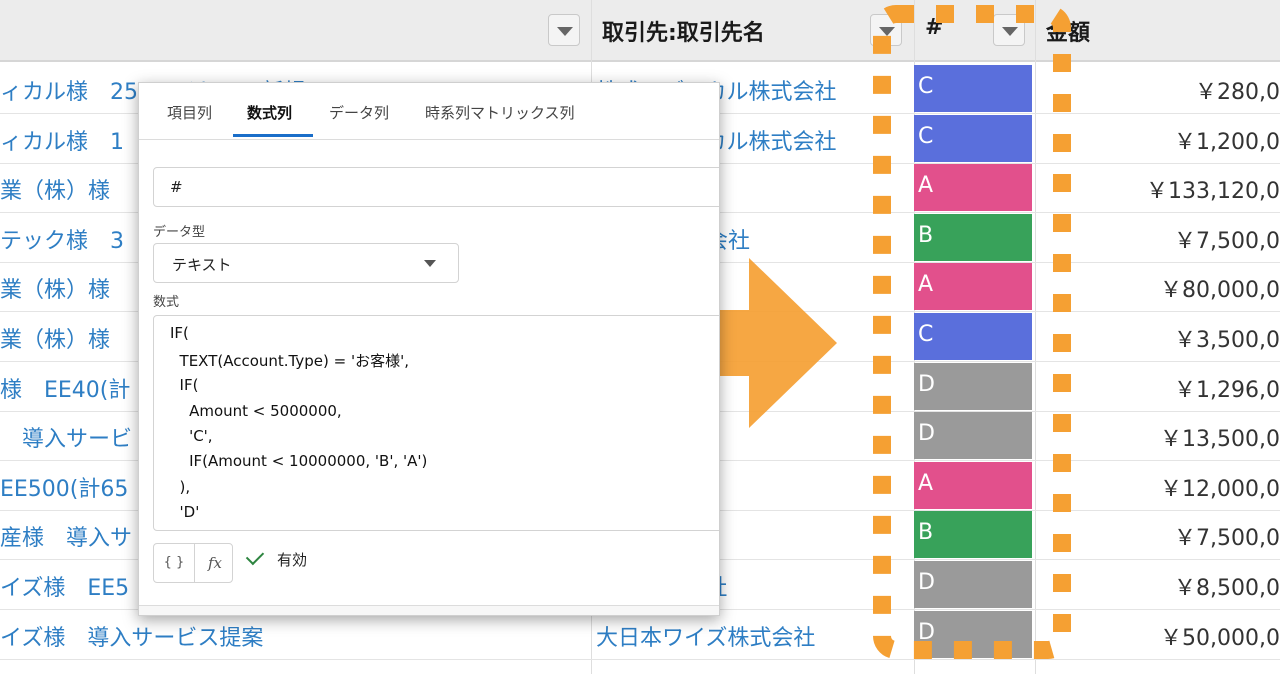 The image size is (1280, 674). Describe the element at coordinates (255, 556) in the screenshot. I see `checkmark-icon` at that location.